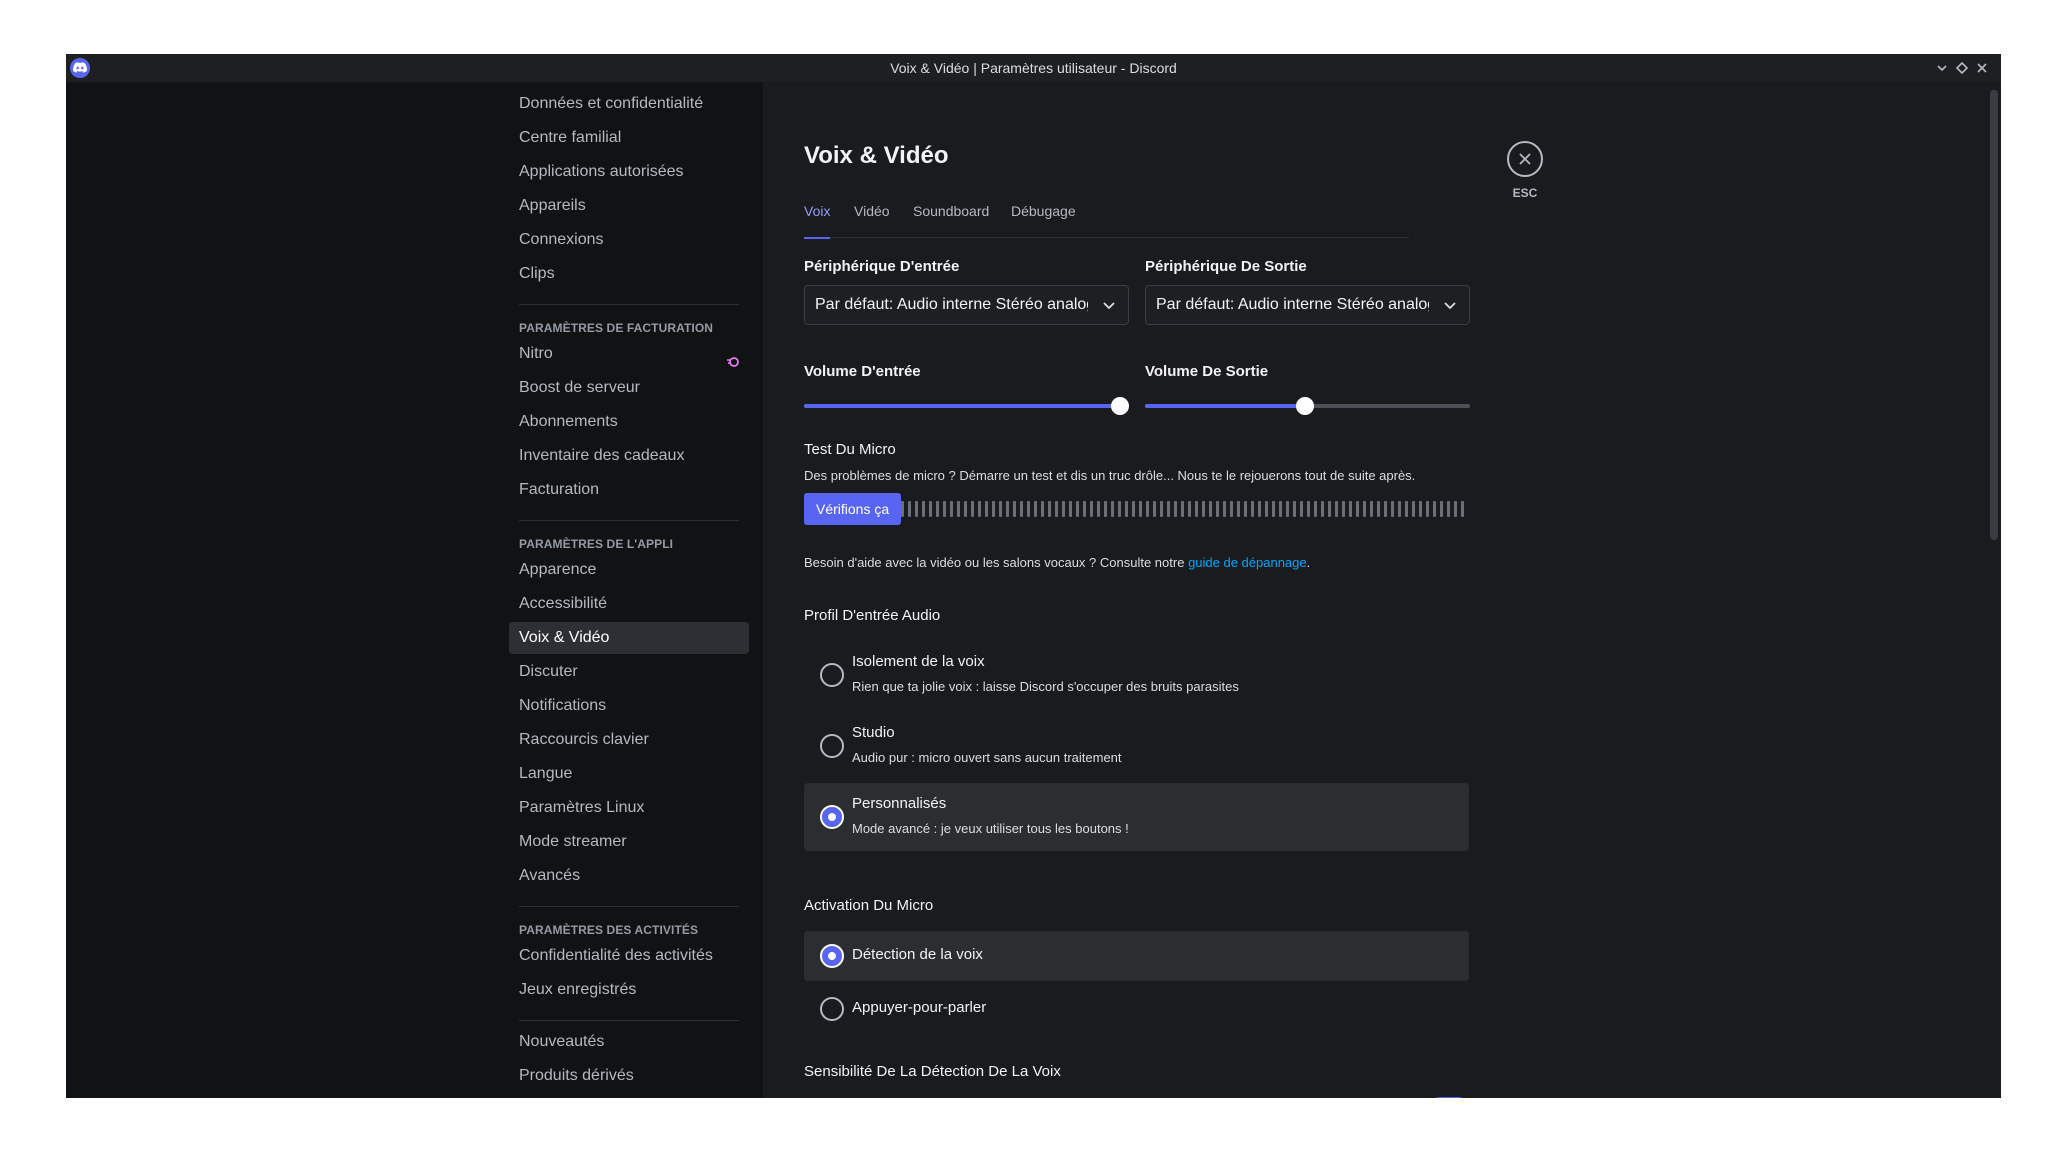 The width and height of the screenshot is (2050, 1166). Describe the element at coordinates (899, 803) in the screenshot. I see `option-title: Personnalisés` at that location.